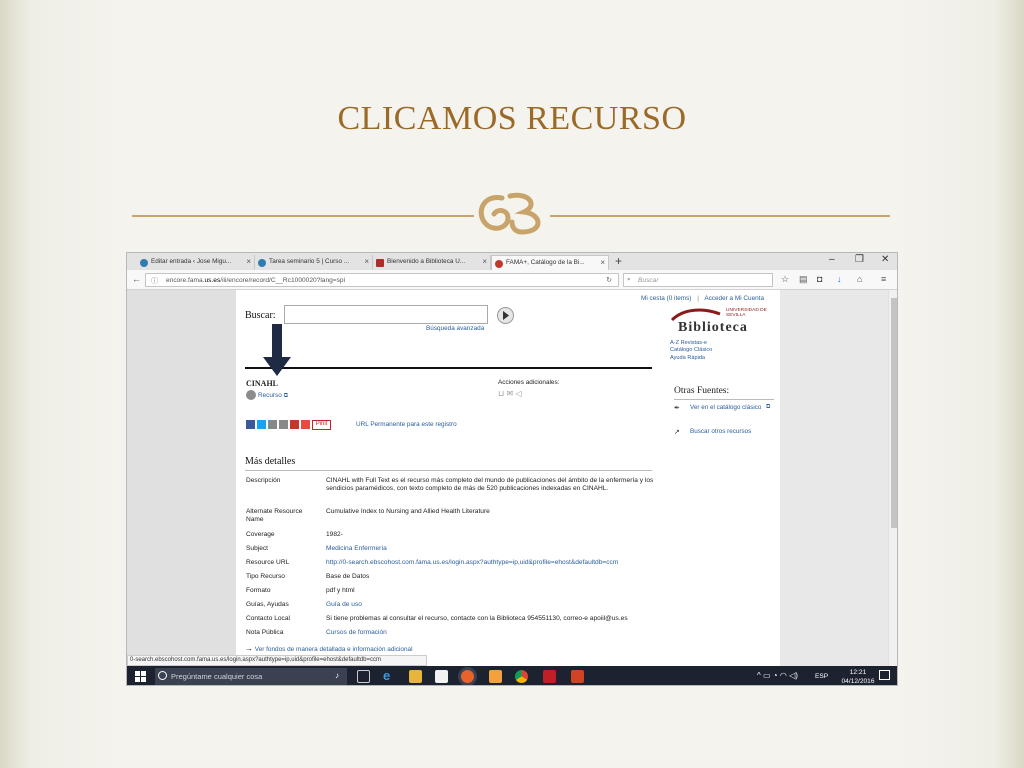 This screenshot has width=1024, height=768. I want to click on firefox-icon, so click(467, 676).